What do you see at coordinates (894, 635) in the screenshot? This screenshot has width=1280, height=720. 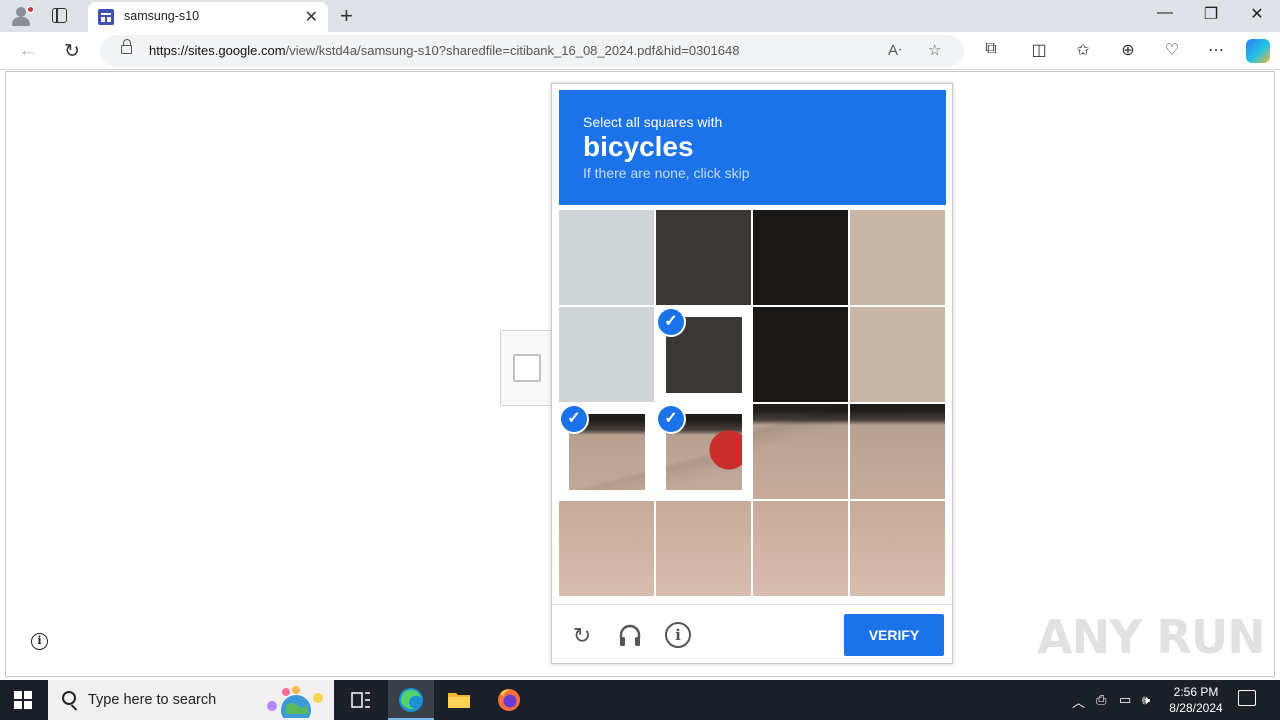 I see `verify-button: VERIFY` at bounding box center [894, 635].